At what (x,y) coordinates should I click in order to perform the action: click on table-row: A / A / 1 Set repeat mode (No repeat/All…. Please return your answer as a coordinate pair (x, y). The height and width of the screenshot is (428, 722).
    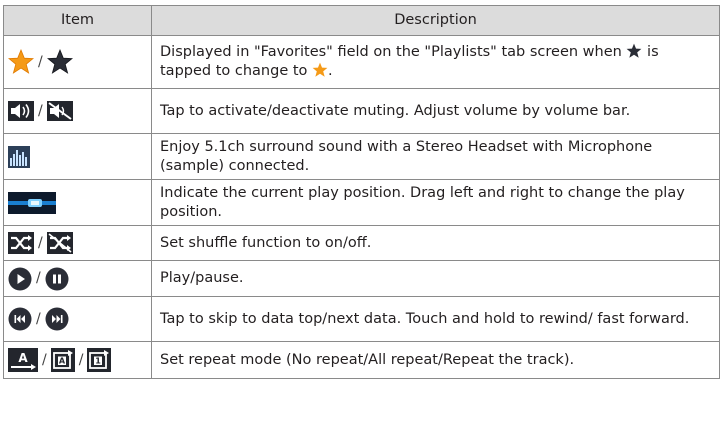
    Looking at the image, I should click on (361, 360).